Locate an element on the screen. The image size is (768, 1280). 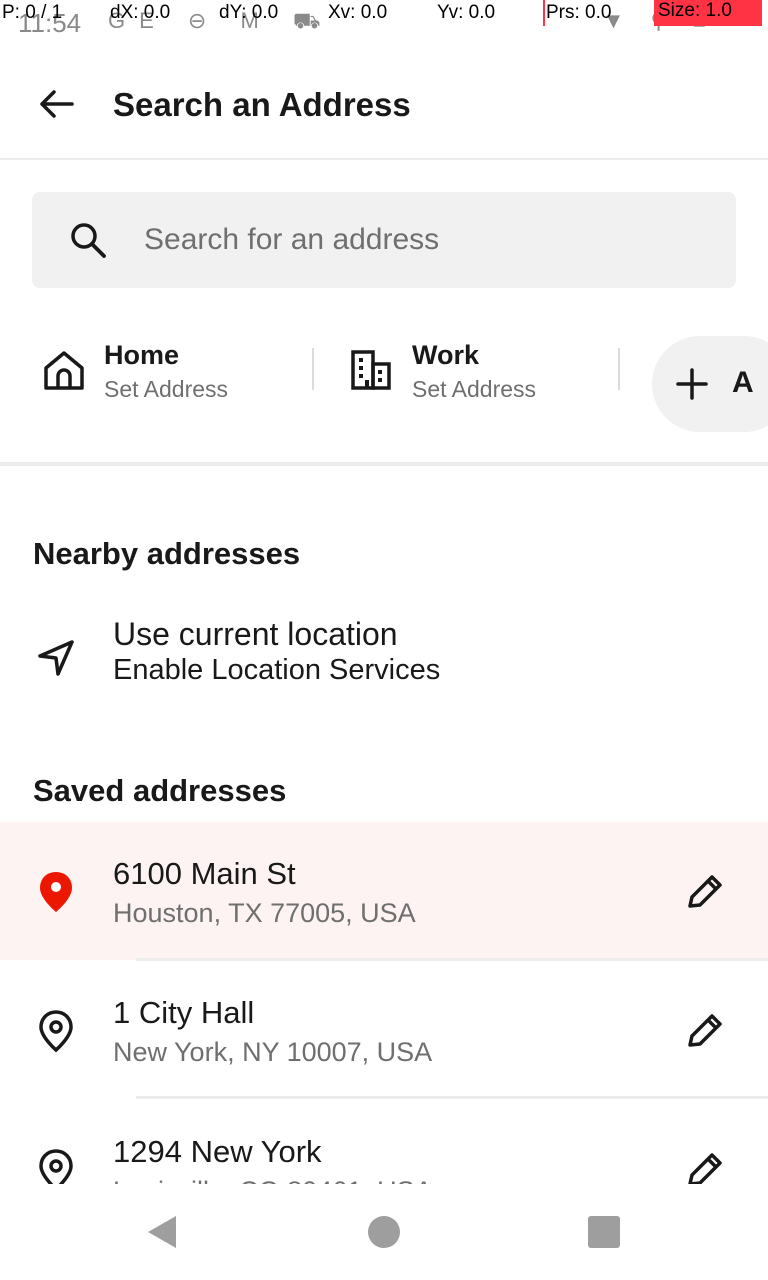
page-title: Search an Address is located at coordinates (262, 104).